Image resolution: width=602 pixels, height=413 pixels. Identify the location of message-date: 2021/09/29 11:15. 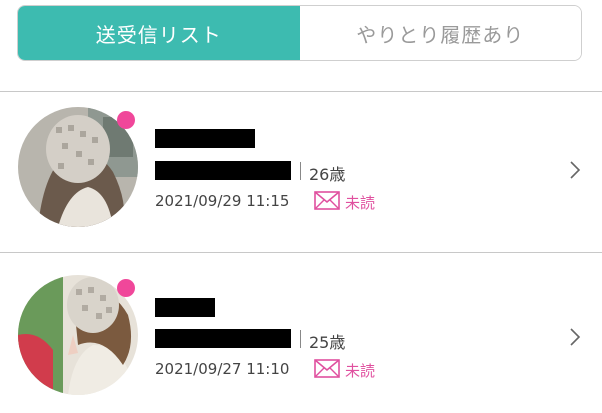
(222, 201).